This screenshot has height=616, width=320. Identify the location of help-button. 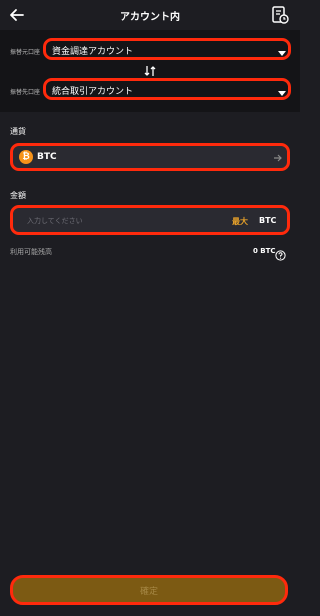
(280, 253).